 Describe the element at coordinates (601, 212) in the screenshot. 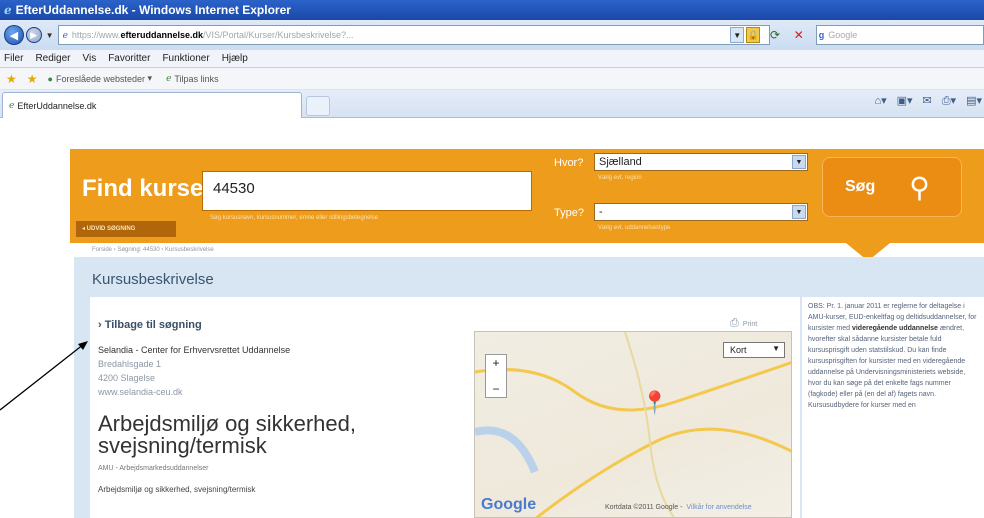

I see `type-select-value: -` at that location.